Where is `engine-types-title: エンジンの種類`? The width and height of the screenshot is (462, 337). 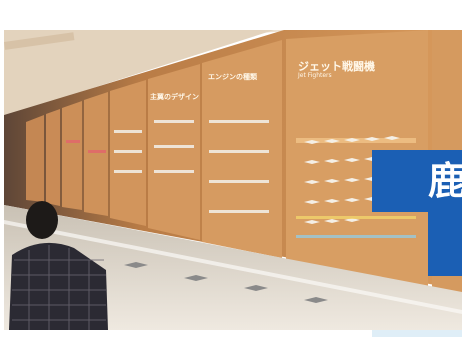
engine-types-title: エンジンの種類 is located at coordinates (232, 77).